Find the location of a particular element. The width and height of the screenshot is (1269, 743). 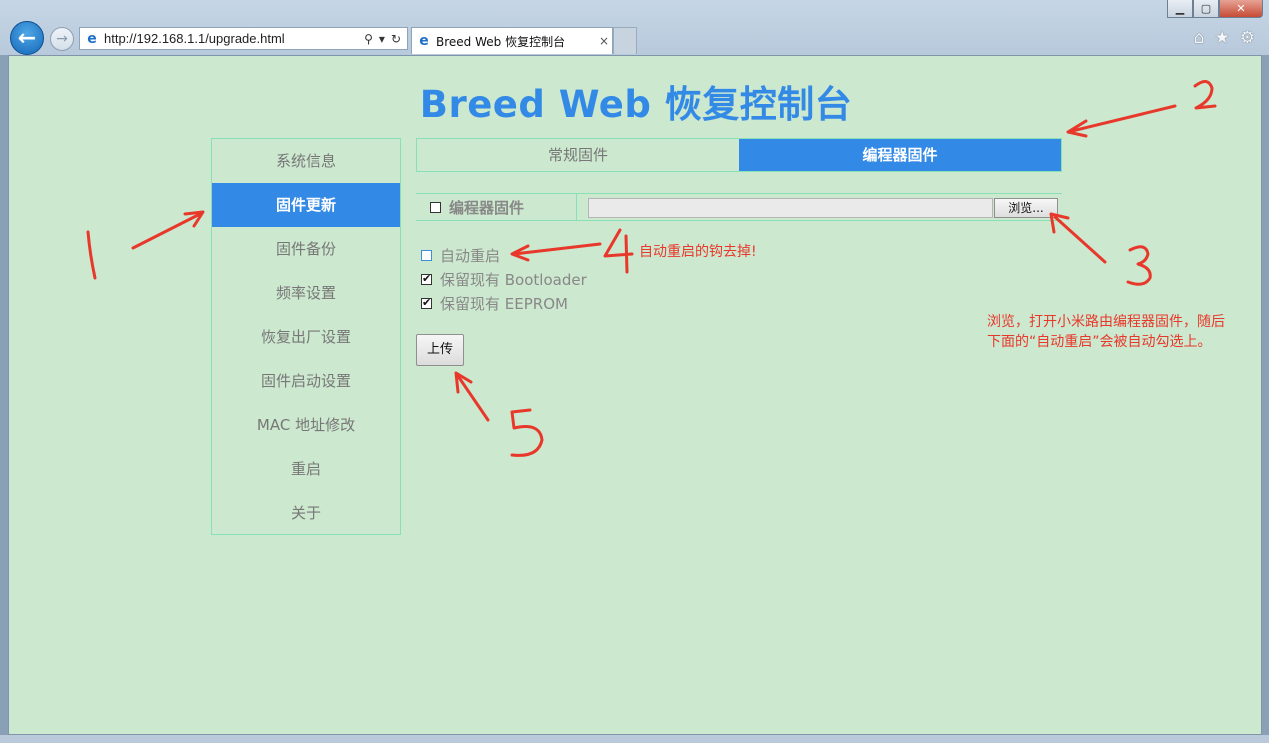

sidebar-item-about: 关于 is located at coordinates (306, 513).